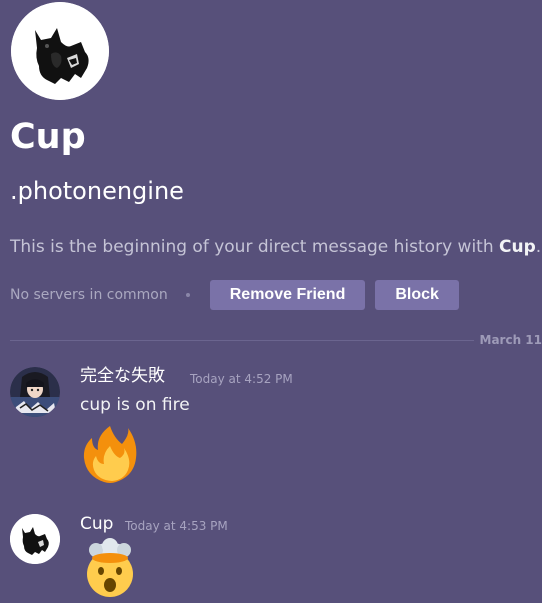 The width and height of the screenshot is (542, 603). I want to click on exploding-head-icon, so click(110, 567).